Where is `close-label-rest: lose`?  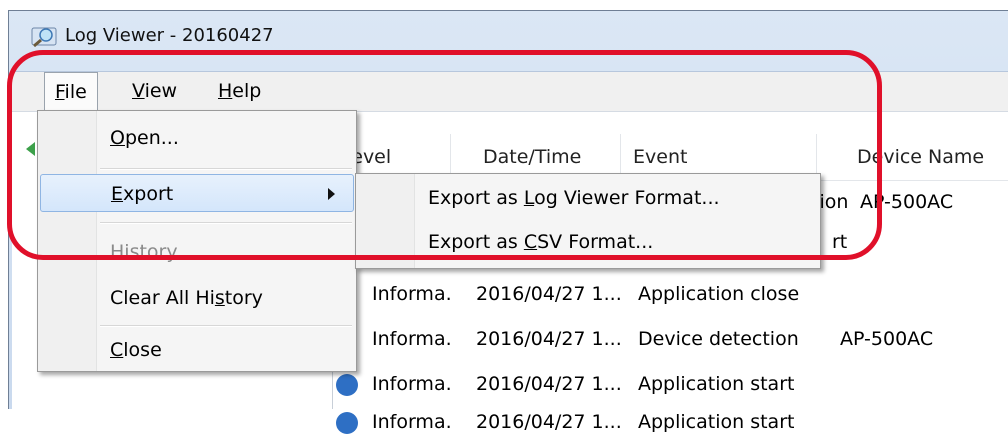 close-label-rest: lose is located at coordinates (142, 350).